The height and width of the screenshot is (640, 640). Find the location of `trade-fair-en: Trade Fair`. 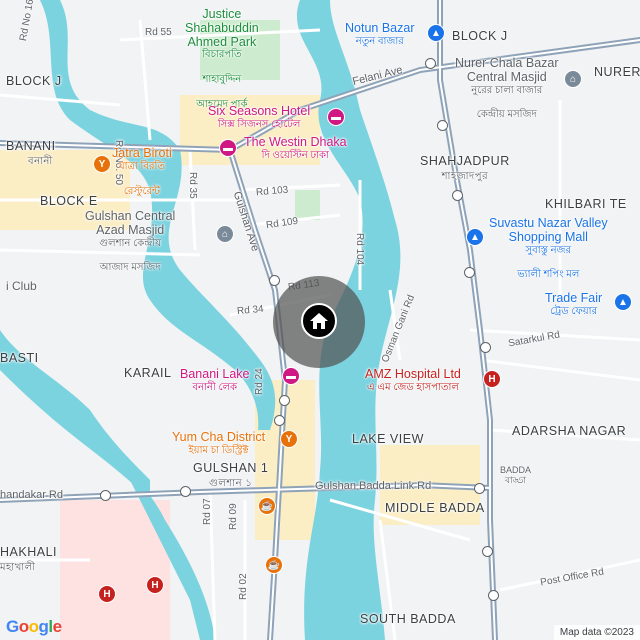

trade-fair-en: Trade Fair is located at coordinates (574, 298).